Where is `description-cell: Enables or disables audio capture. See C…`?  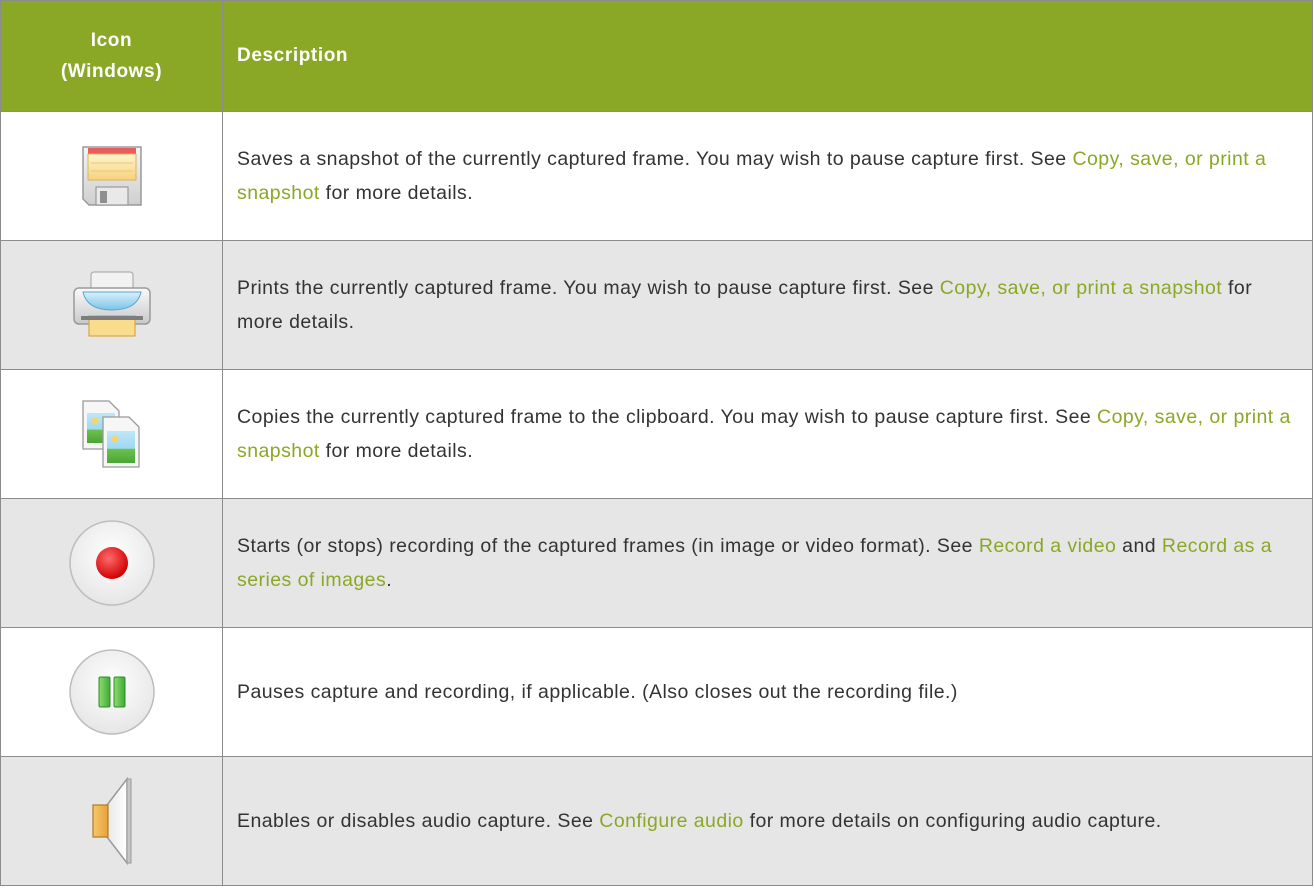 description-cell: Enables or disables audio capture. See C… is located at coordinates (767, 821).